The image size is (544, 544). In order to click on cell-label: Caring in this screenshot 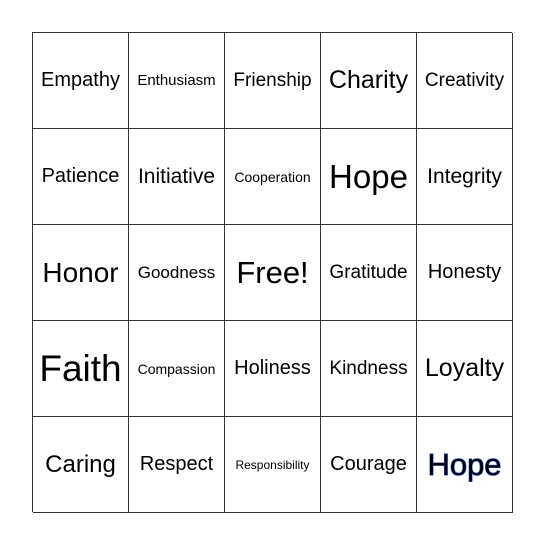, I will do `click(80, 464)`.